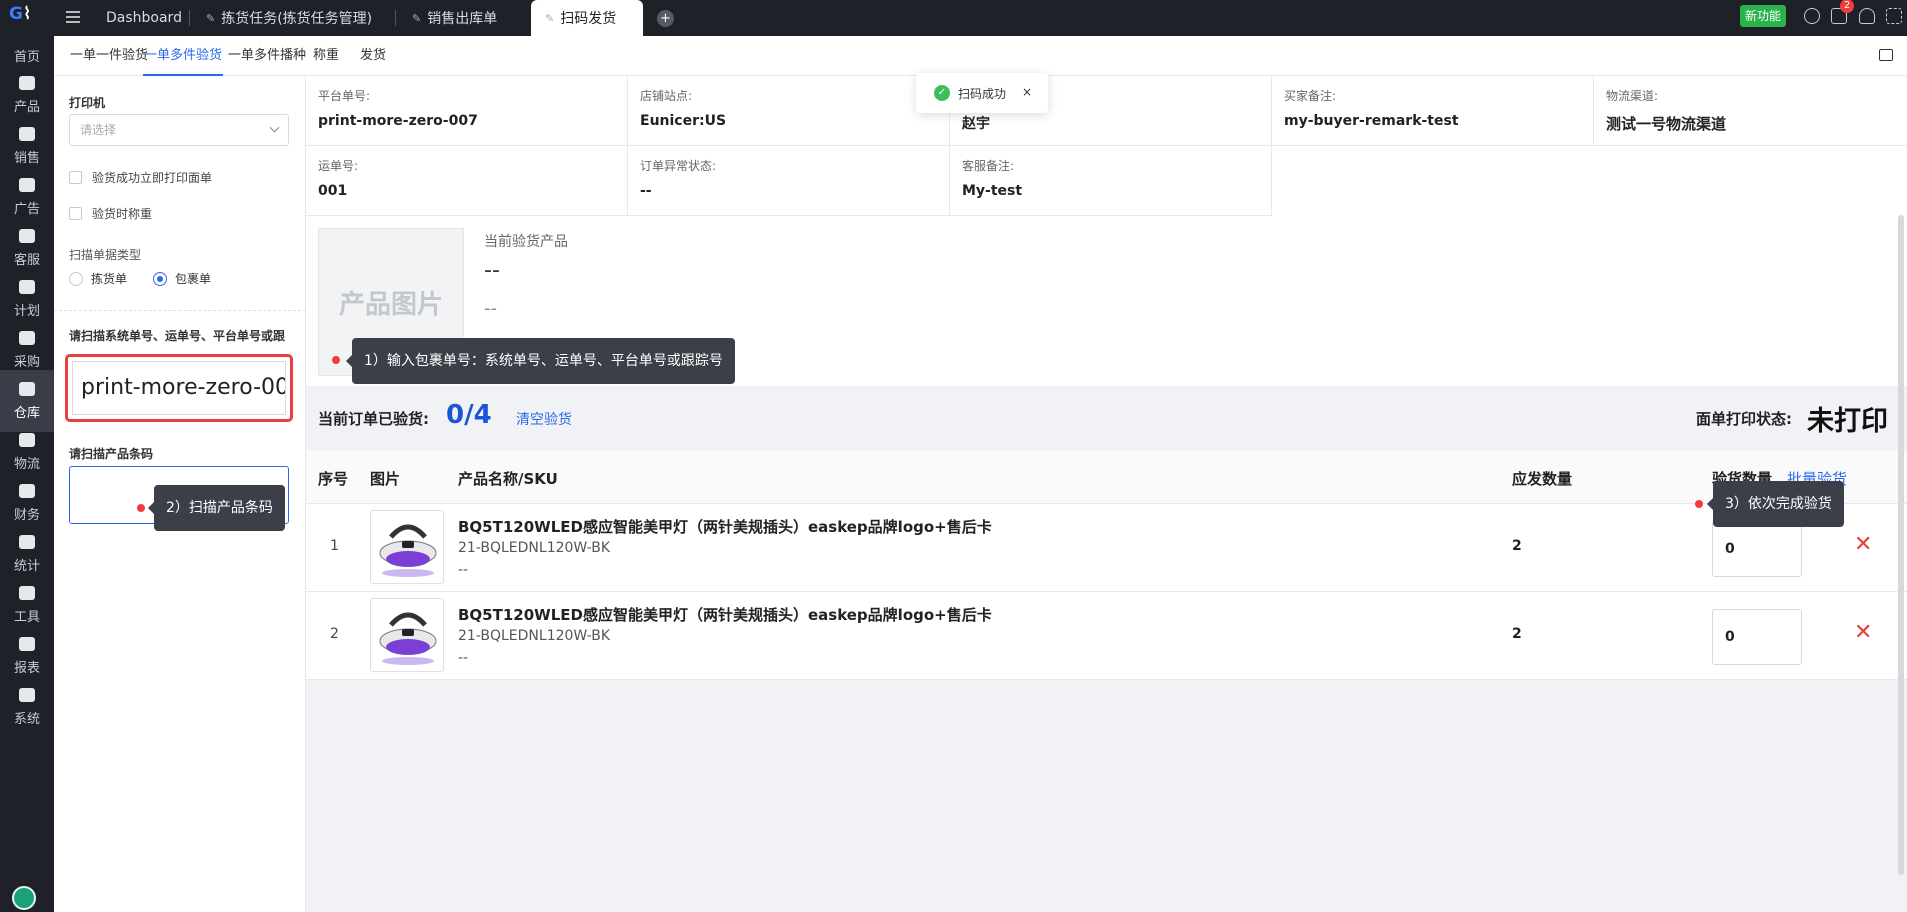 Image resolution: width=1907 pixels, height=912 pixels. Describe the element at coordinates (469, 415) in the screenshot. I see `verified-count: 0/4` at that location.